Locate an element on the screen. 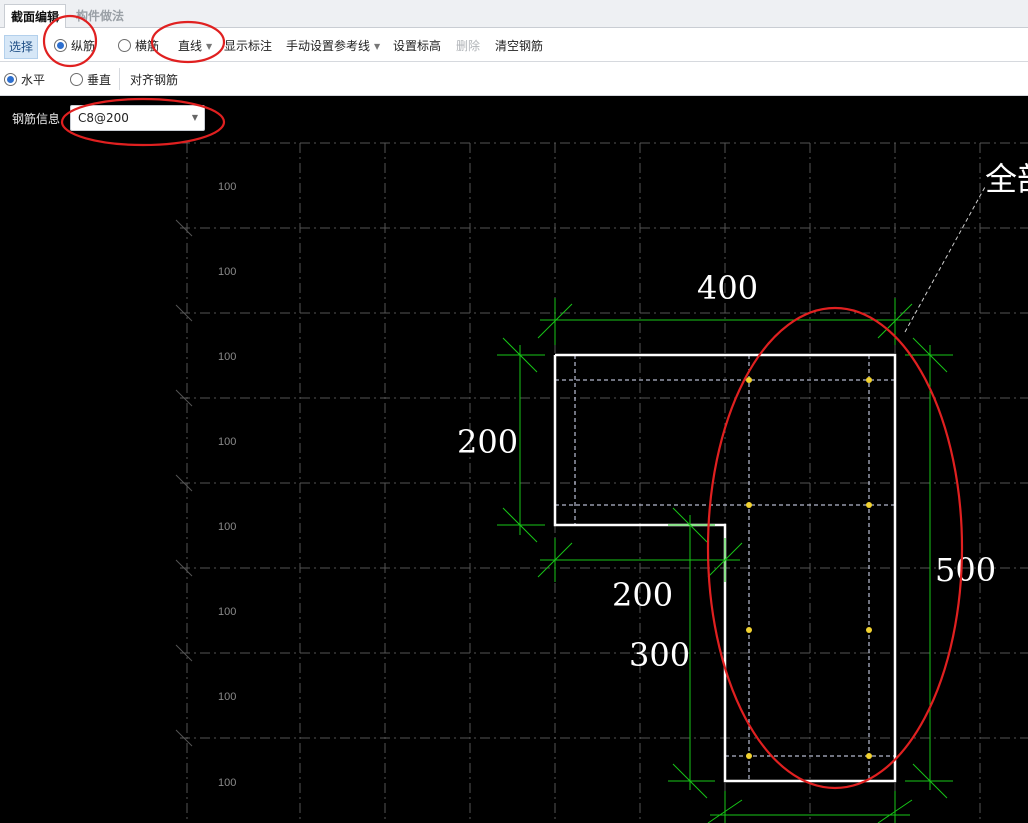 Image resolution: width=1028 pixels, height=823 pixels. align-rebar-button: 对齐钢筋 is located at coordinates (154, 80).